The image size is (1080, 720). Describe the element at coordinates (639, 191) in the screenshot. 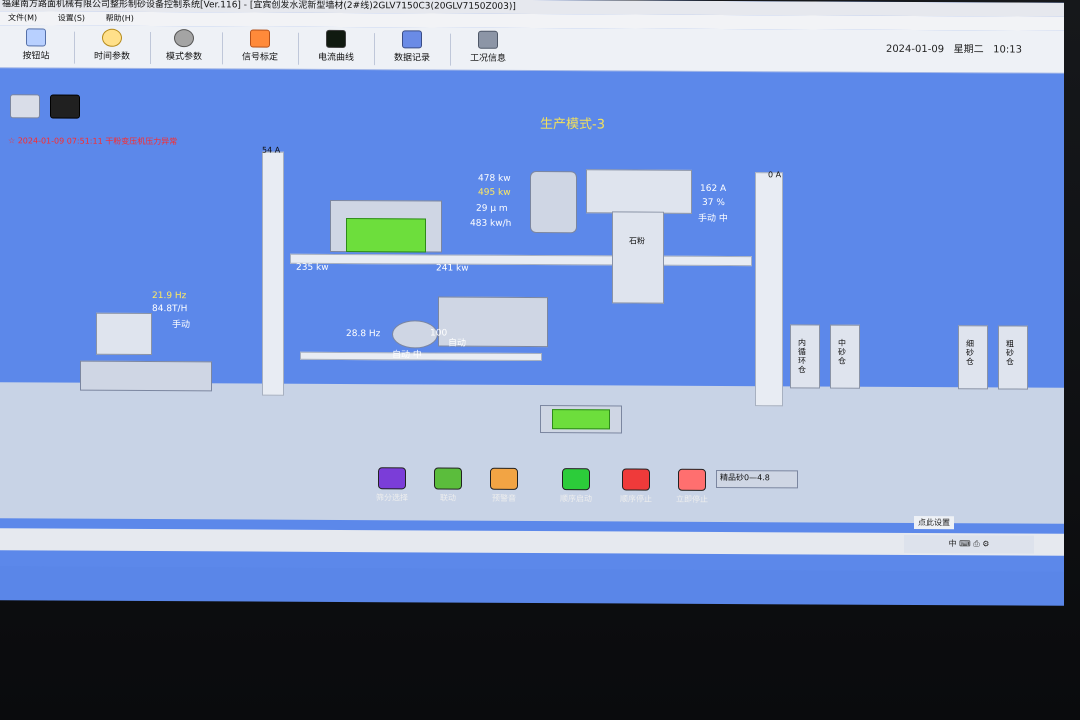

I see `baghouse-filter` at that location.